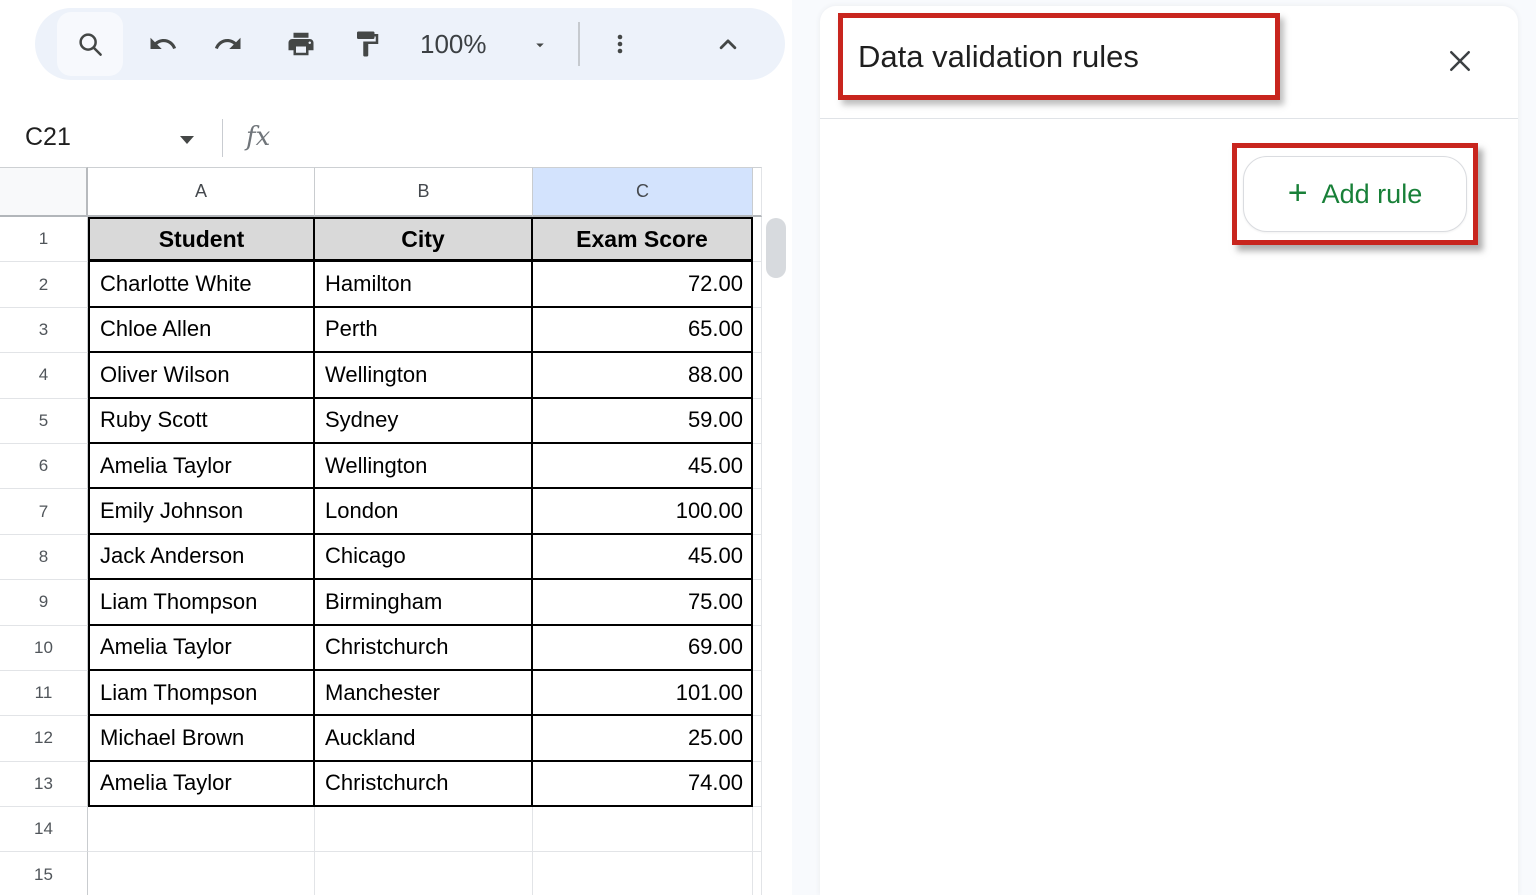  Describe the element at coordinates (643, 784) in the screenshot. I see `cell-C13: 74.00` at that location.